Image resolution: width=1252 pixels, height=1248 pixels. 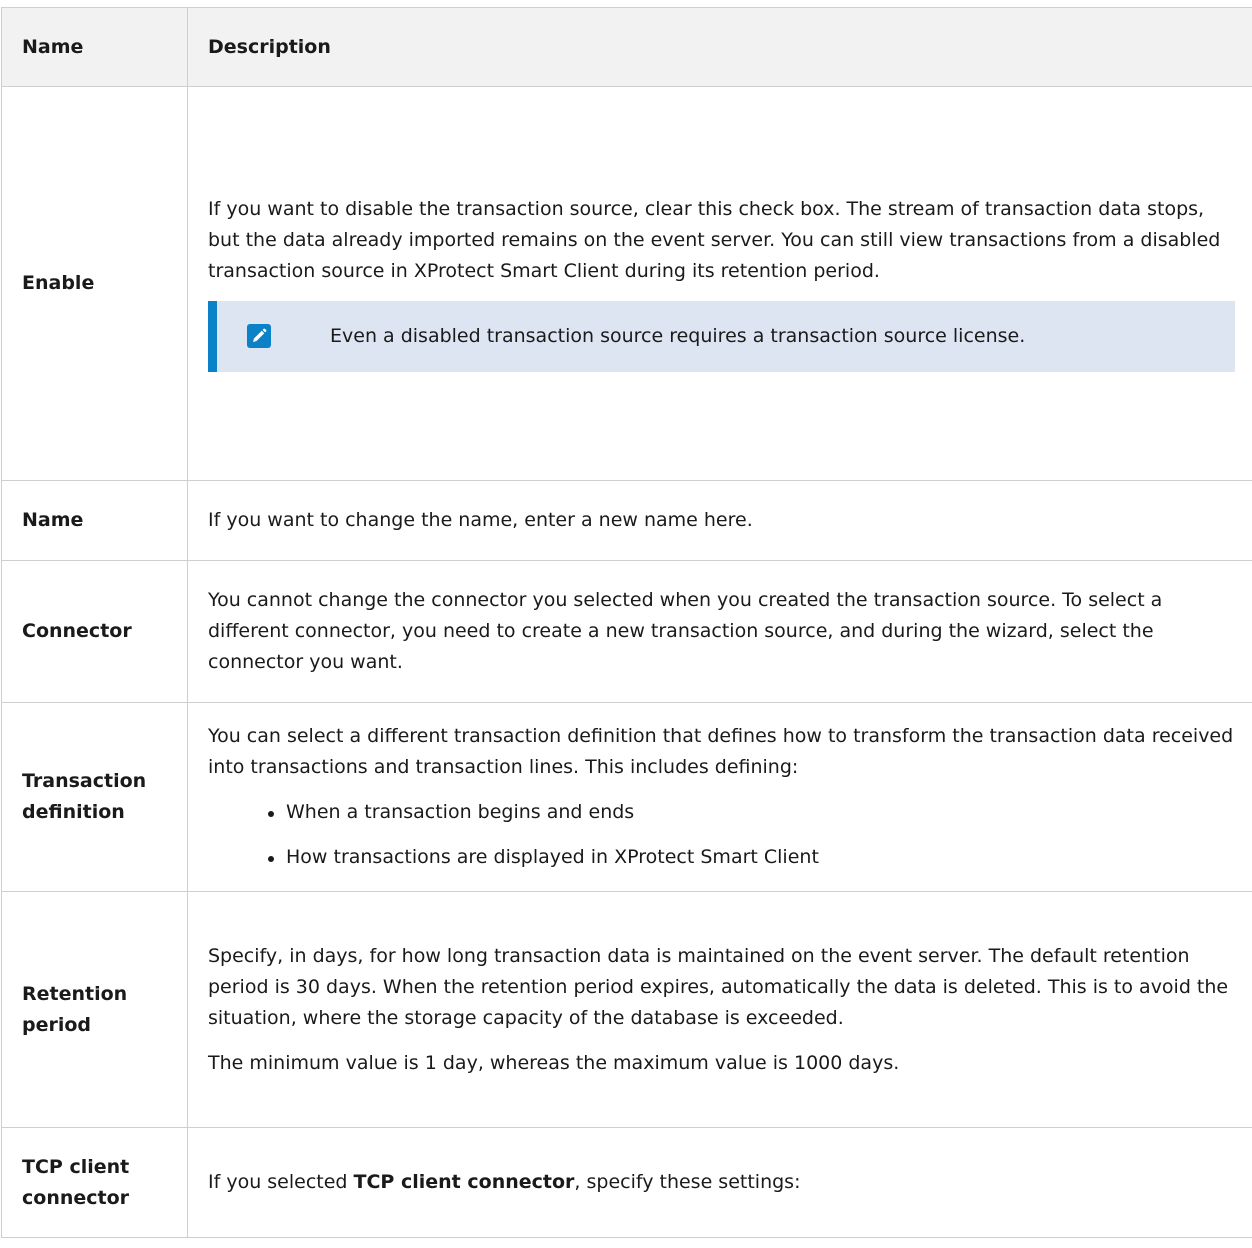 I want to click on table-header-row: Name Description, so click(x=626, y=47).